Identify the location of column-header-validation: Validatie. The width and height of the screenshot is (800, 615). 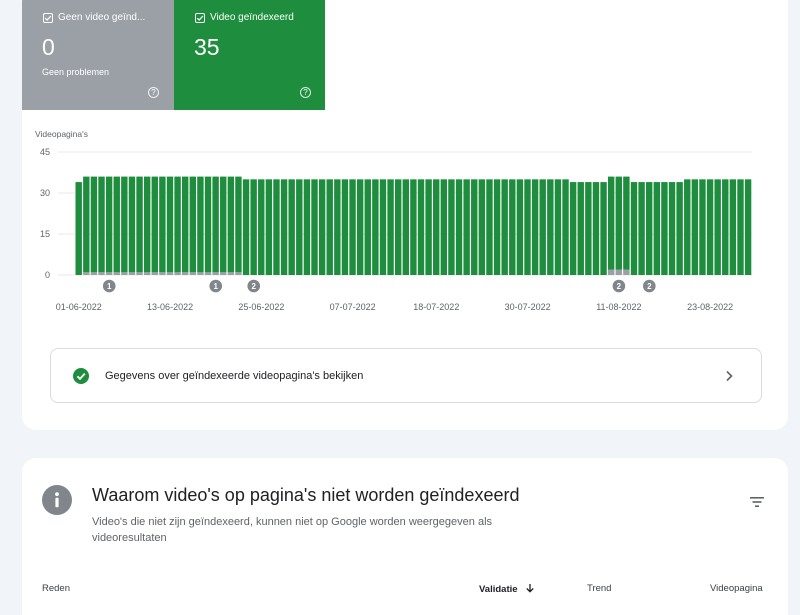
(507, 589).